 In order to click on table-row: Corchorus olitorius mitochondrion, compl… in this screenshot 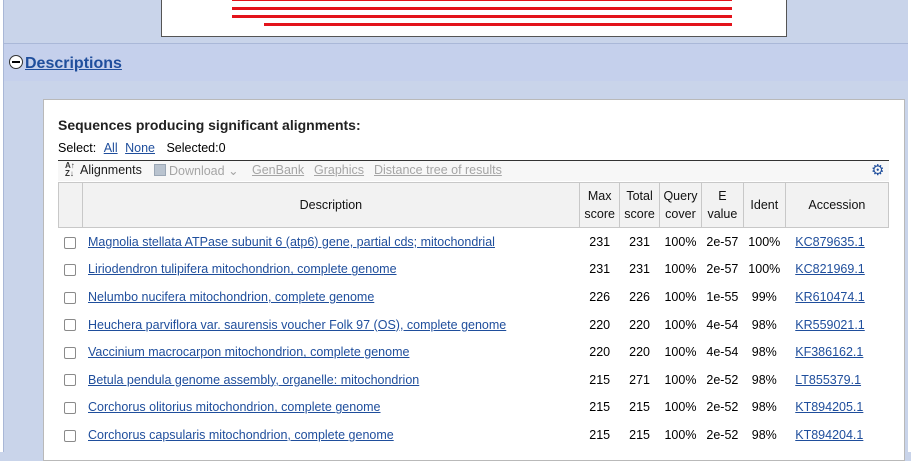, I will do `click(474, 408)`.